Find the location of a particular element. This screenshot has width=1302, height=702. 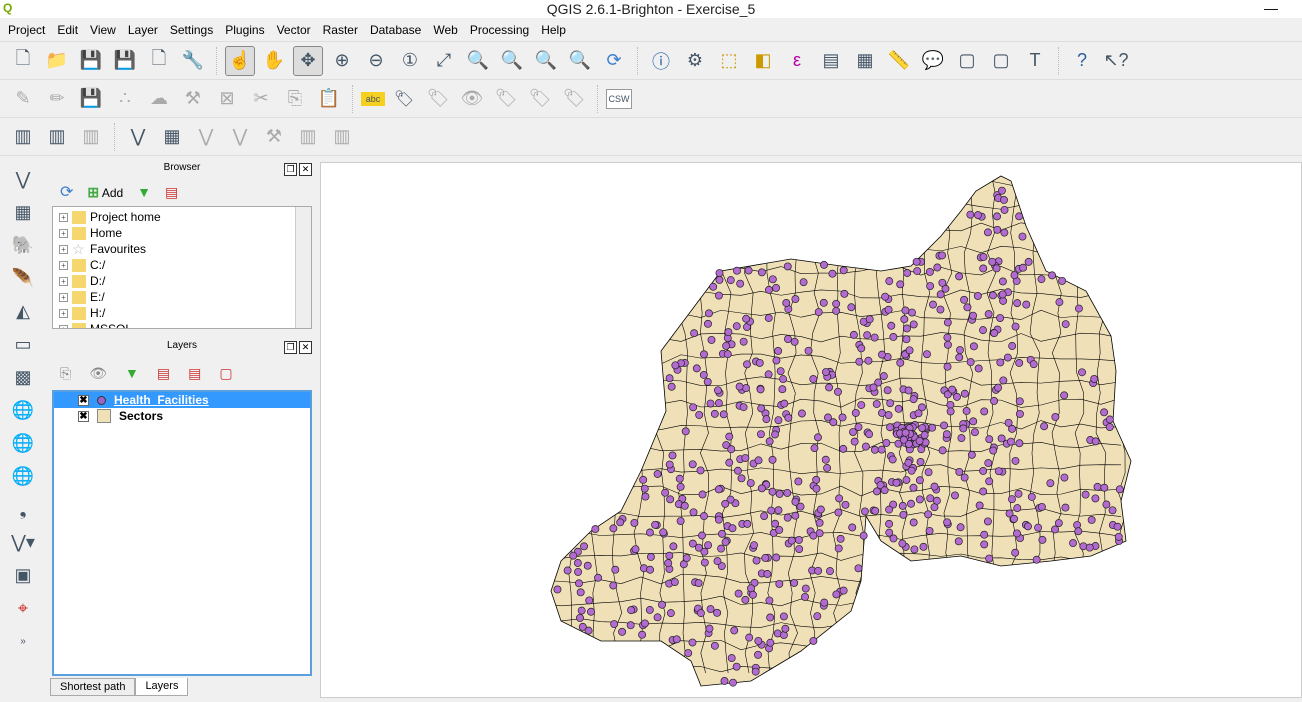

tools-icon: ⚒ is located at coordinates (274, 137).